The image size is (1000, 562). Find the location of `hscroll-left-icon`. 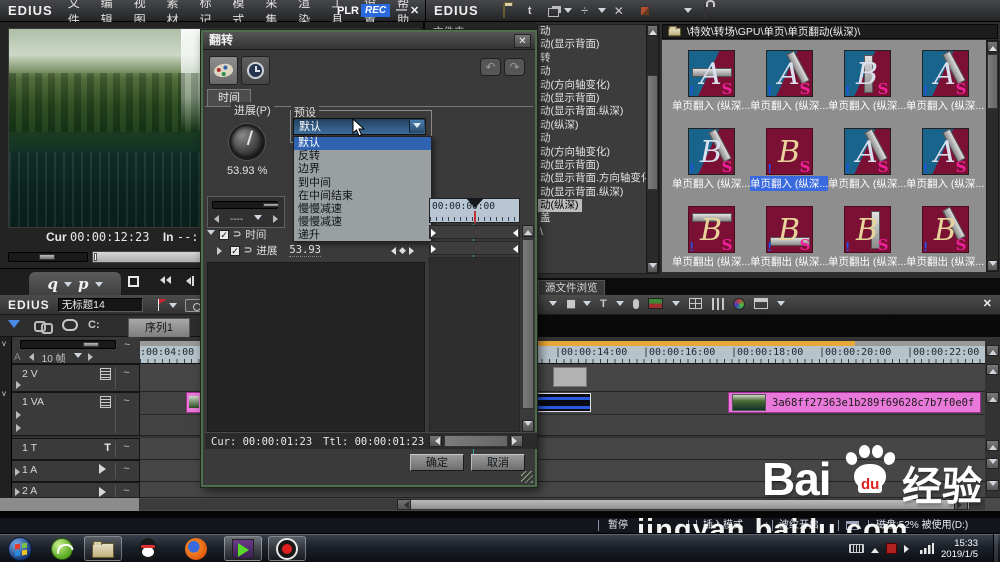

hscroll-left-icon is located at coordinates (404, 504).